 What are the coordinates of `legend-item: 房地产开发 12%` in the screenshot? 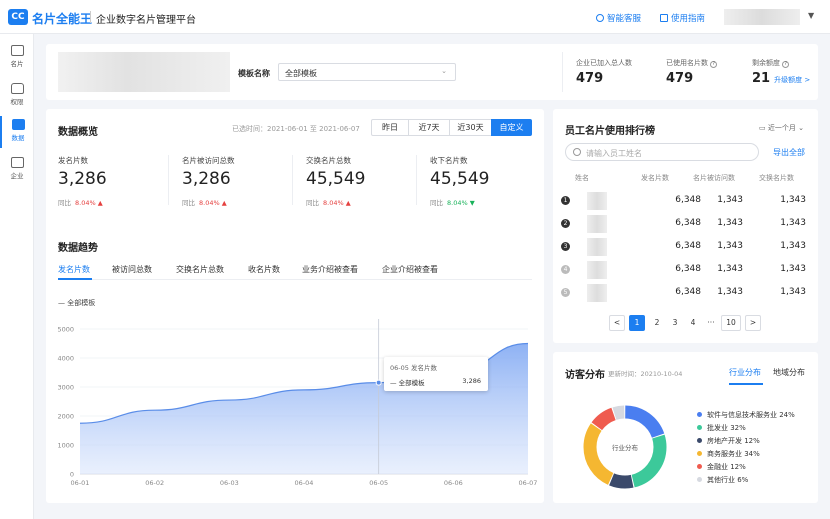 It's located at (728, 441).